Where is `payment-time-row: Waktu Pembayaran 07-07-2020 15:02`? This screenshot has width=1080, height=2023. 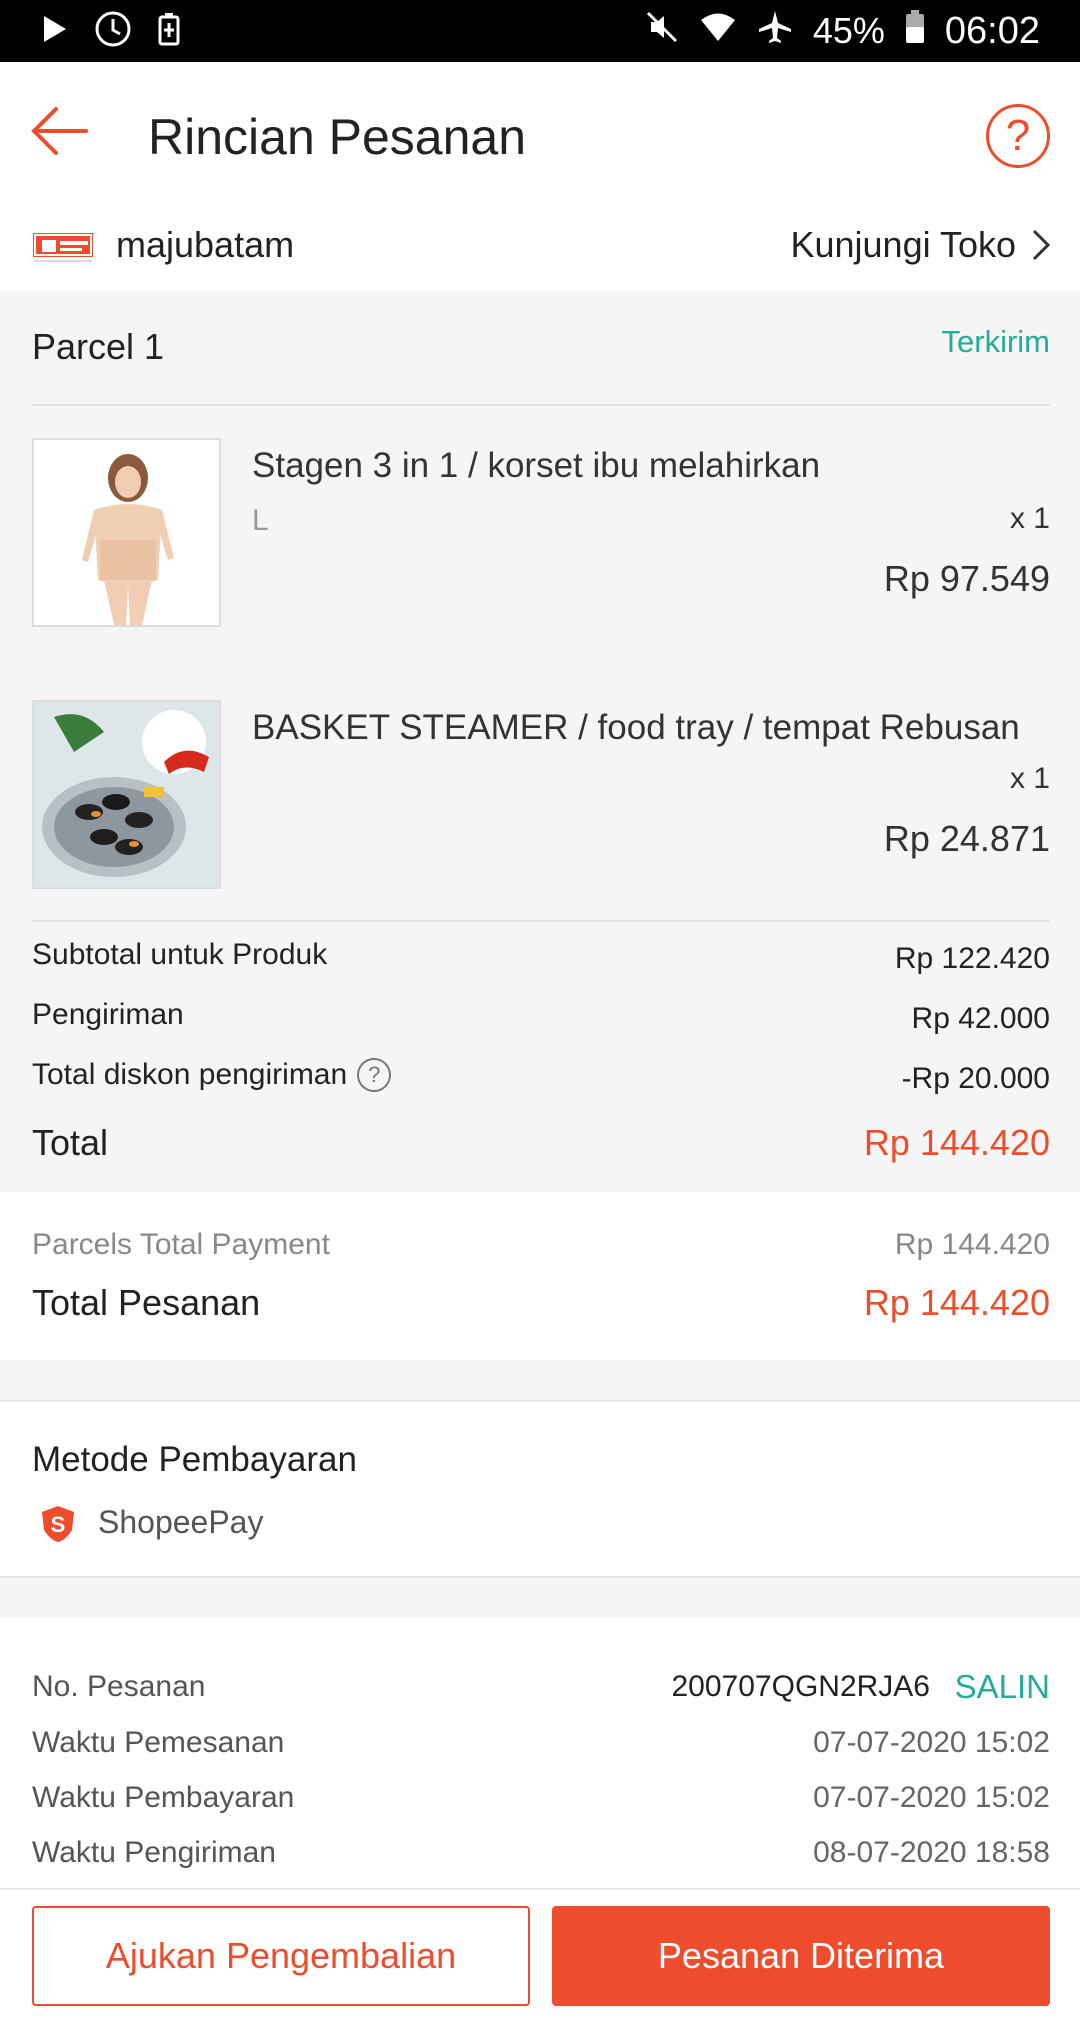
payment-time-row: Waktu Pembayaran 07-07-2020 15:02 is located at coordinates (541, 1803).